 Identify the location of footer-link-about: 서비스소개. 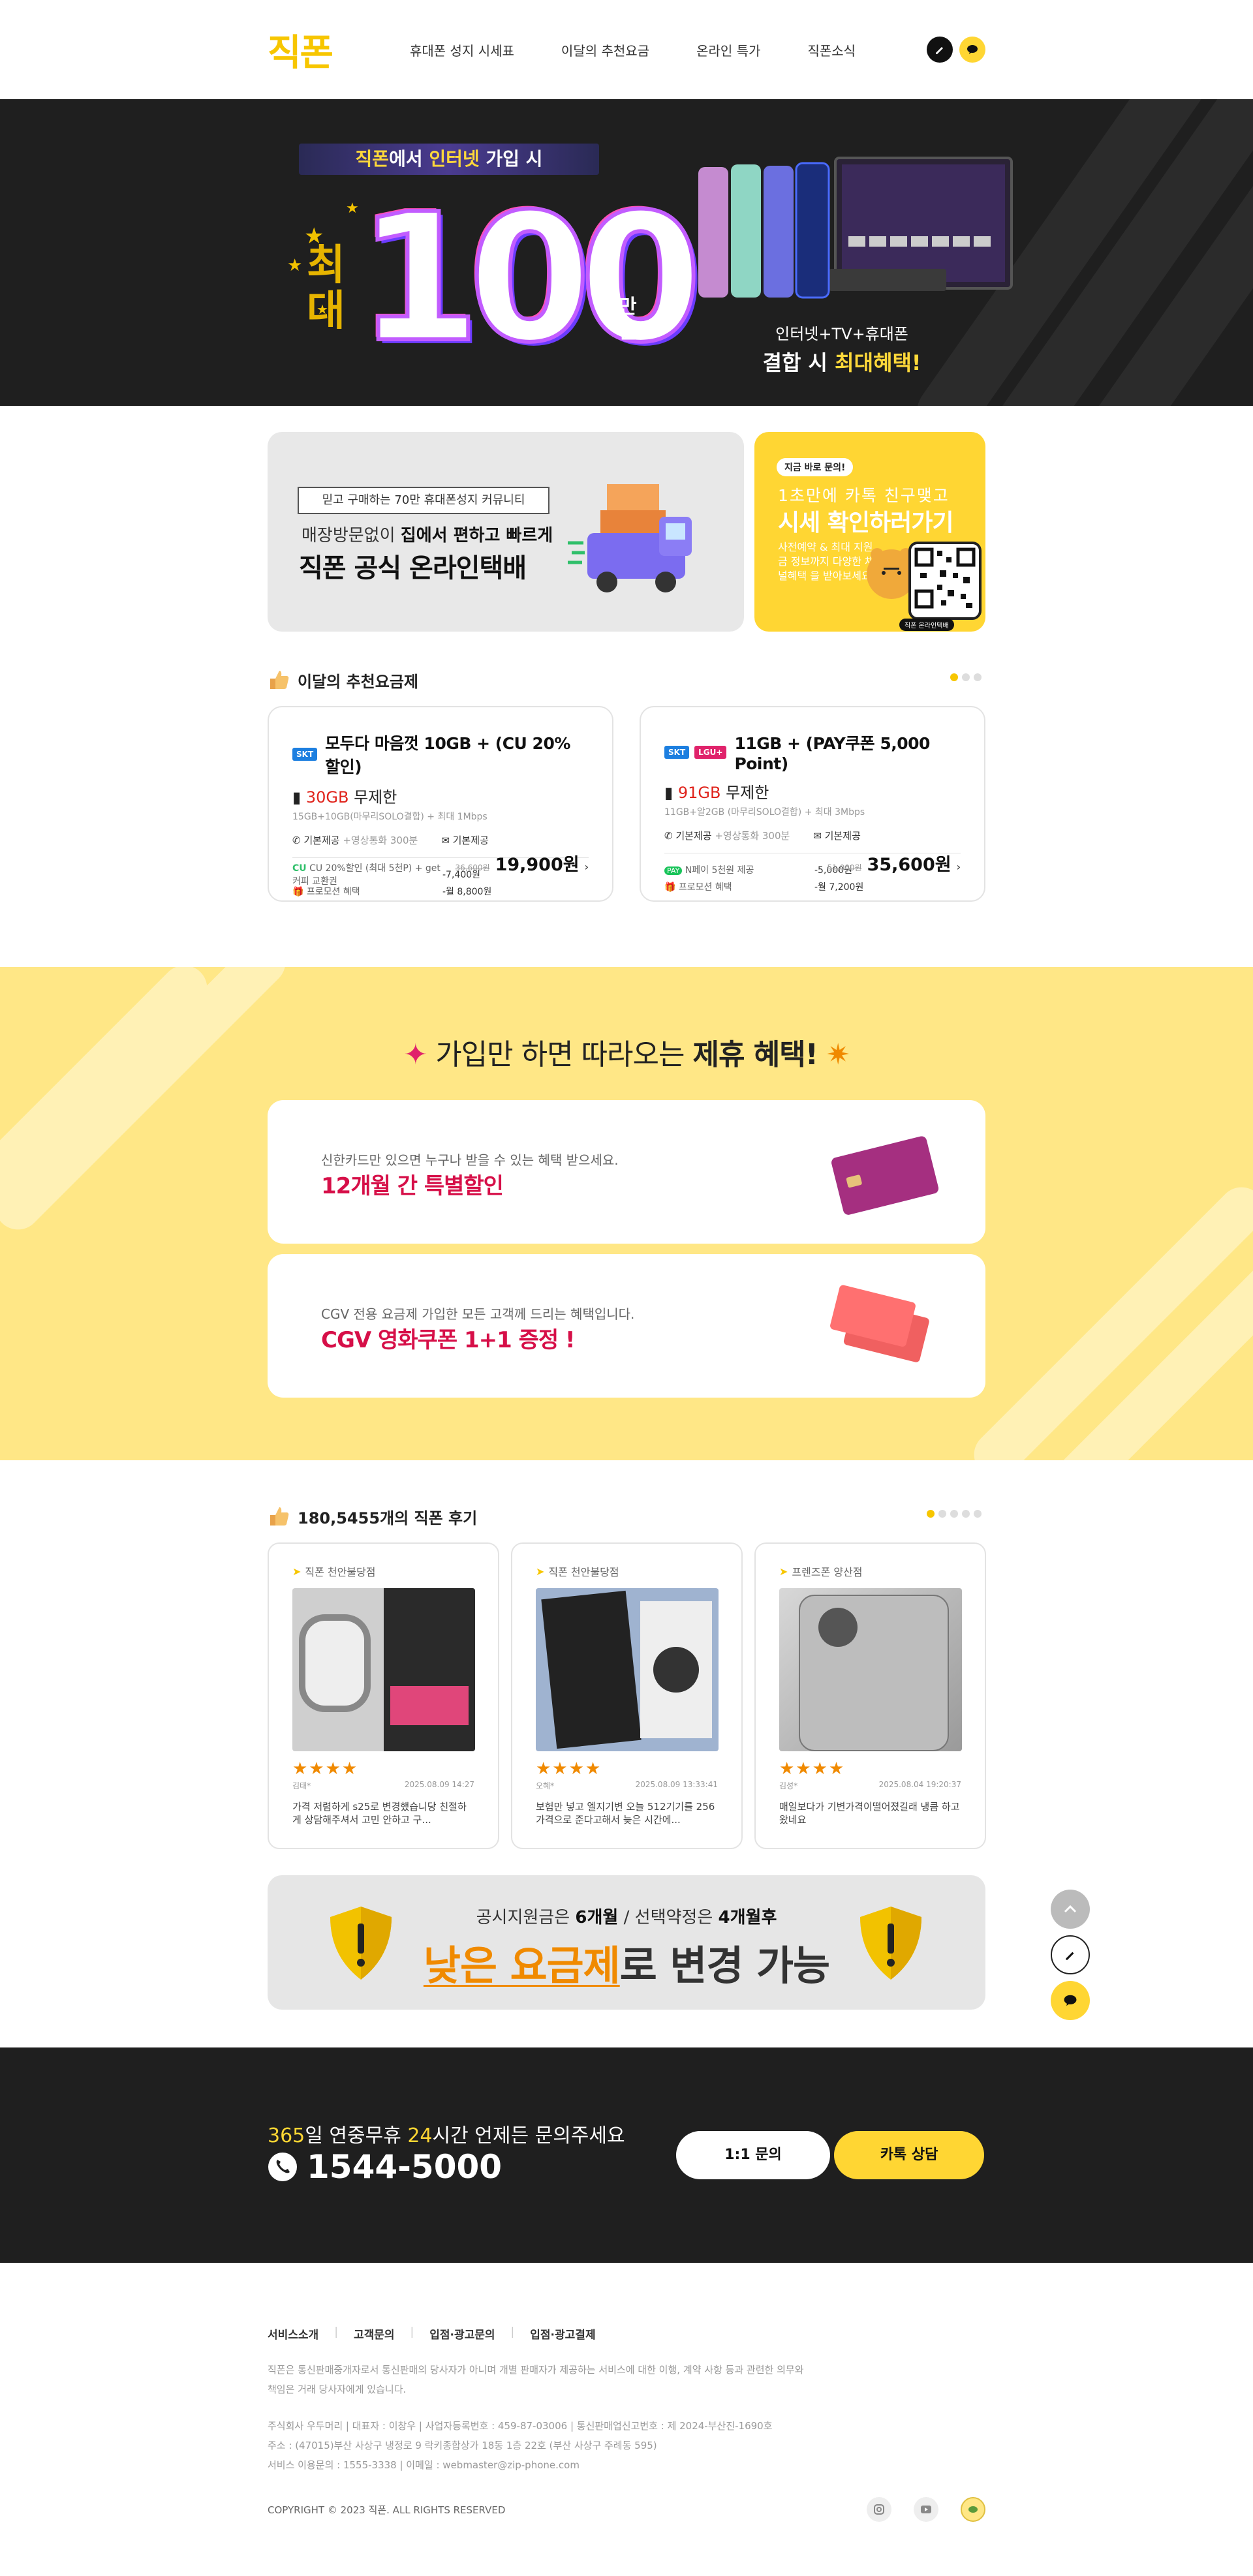
(293, 2333).